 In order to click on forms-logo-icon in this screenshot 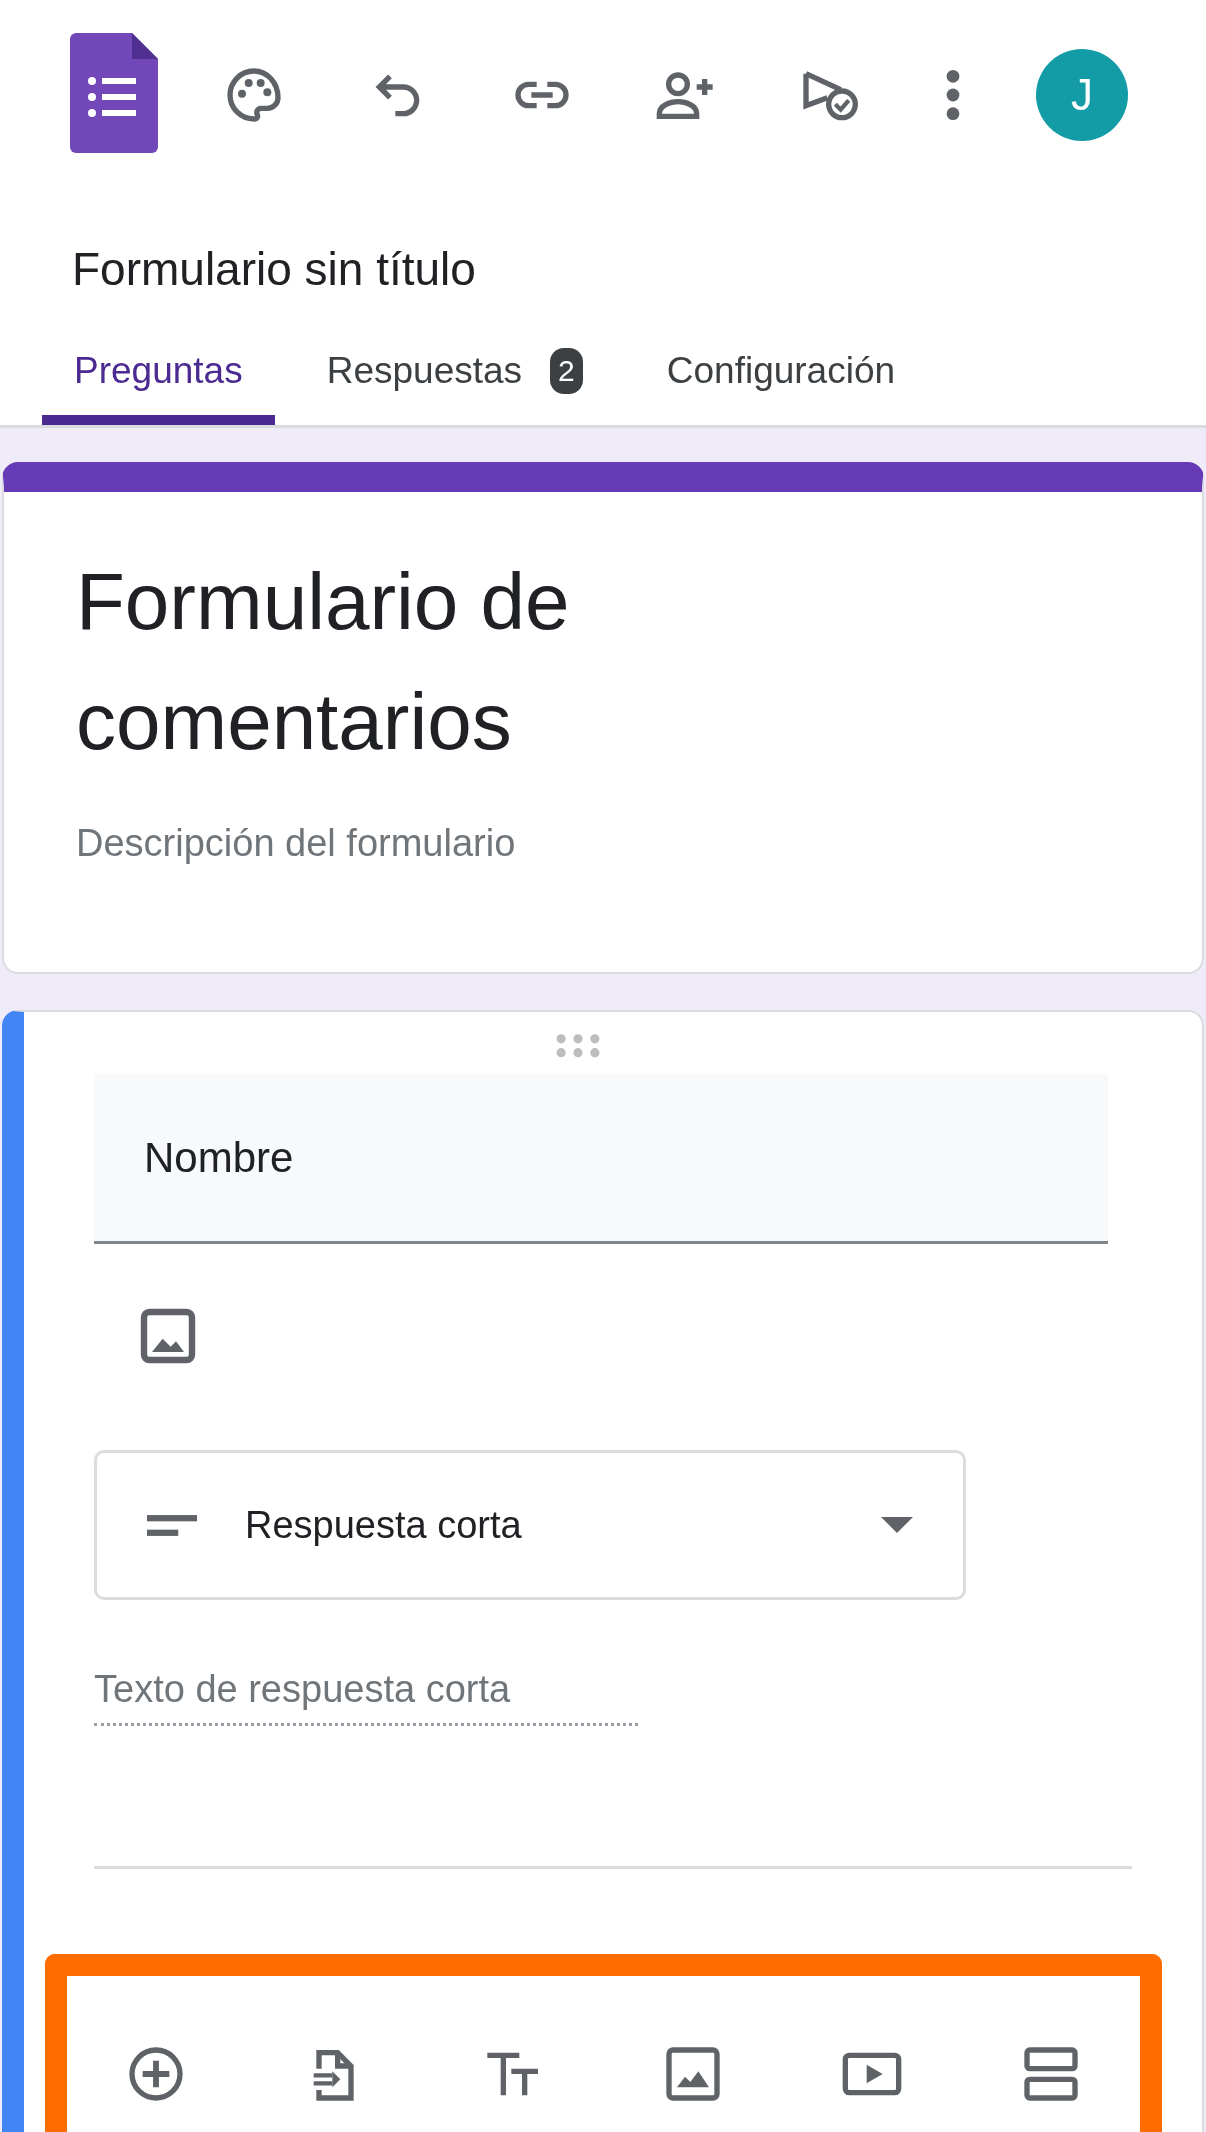, I will do `click(114, 92)`.